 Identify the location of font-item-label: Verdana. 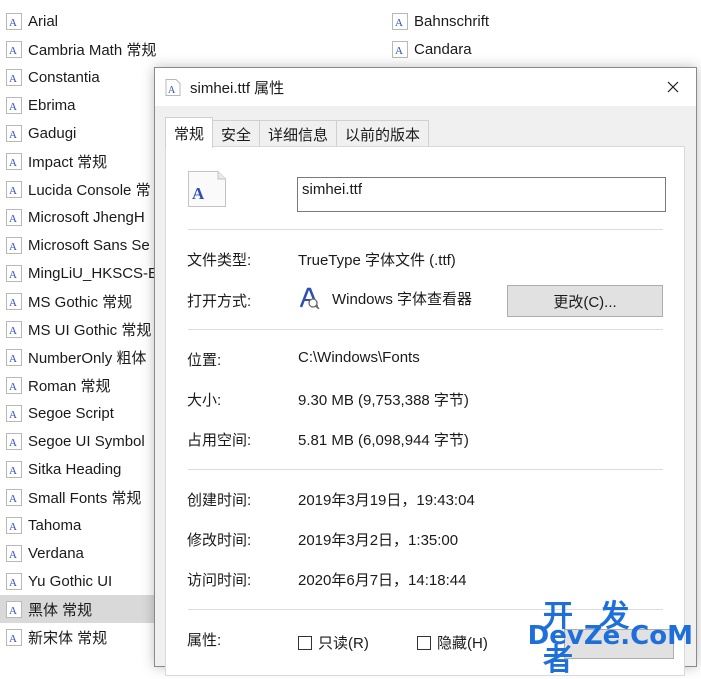
(56, 553).